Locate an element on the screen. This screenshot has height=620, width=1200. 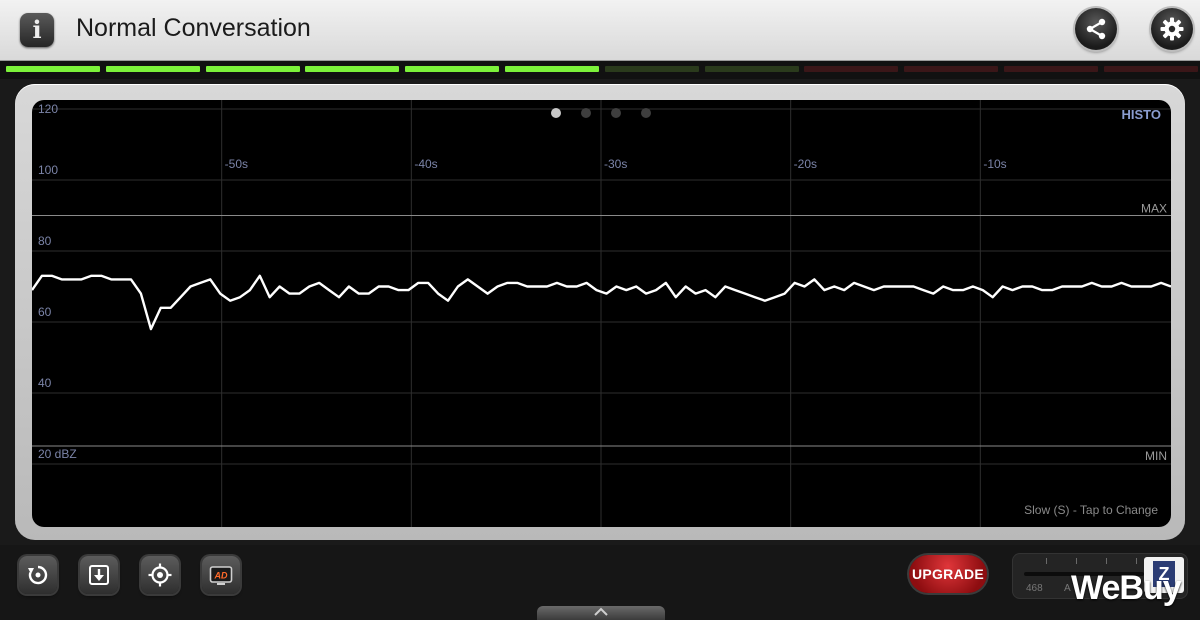
save-button is located at coordinates (99, 575).